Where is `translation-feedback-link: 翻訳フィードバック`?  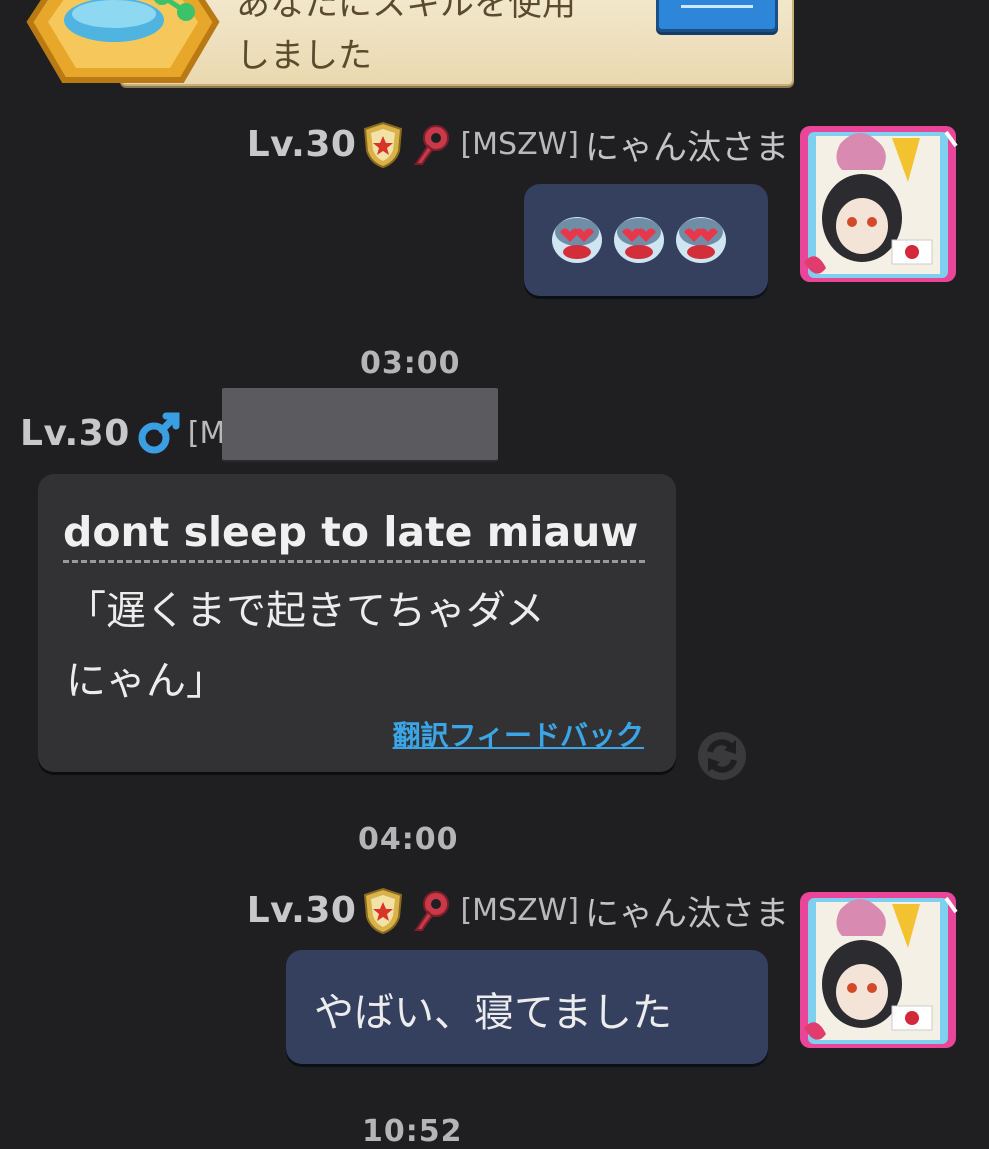 translation-feedback-link: 翻訳フィードバック is located at coordinates (518, 734).